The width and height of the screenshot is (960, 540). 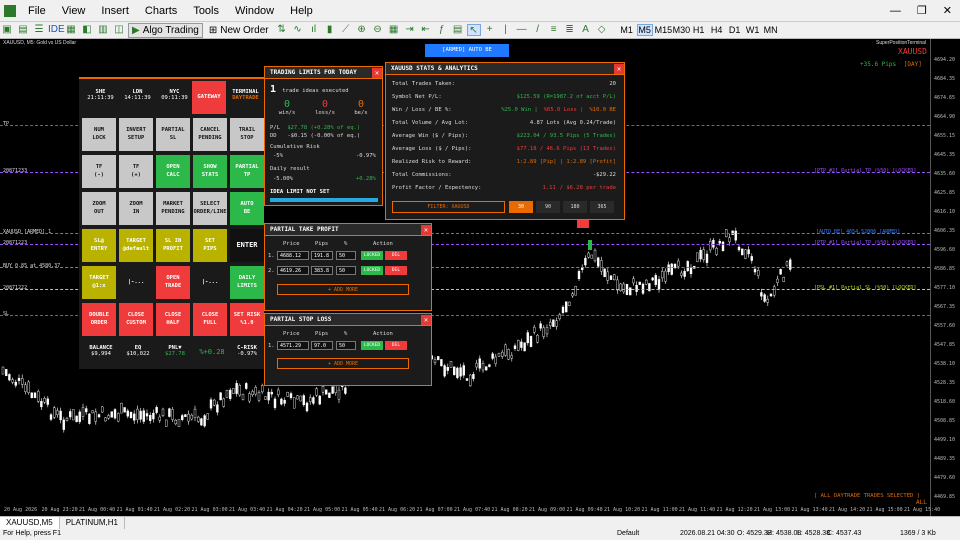 What do you see at coordinates (119, 30) in the screenshot?
I see `tester-icon: ◫` at bounding box center [119, 30].